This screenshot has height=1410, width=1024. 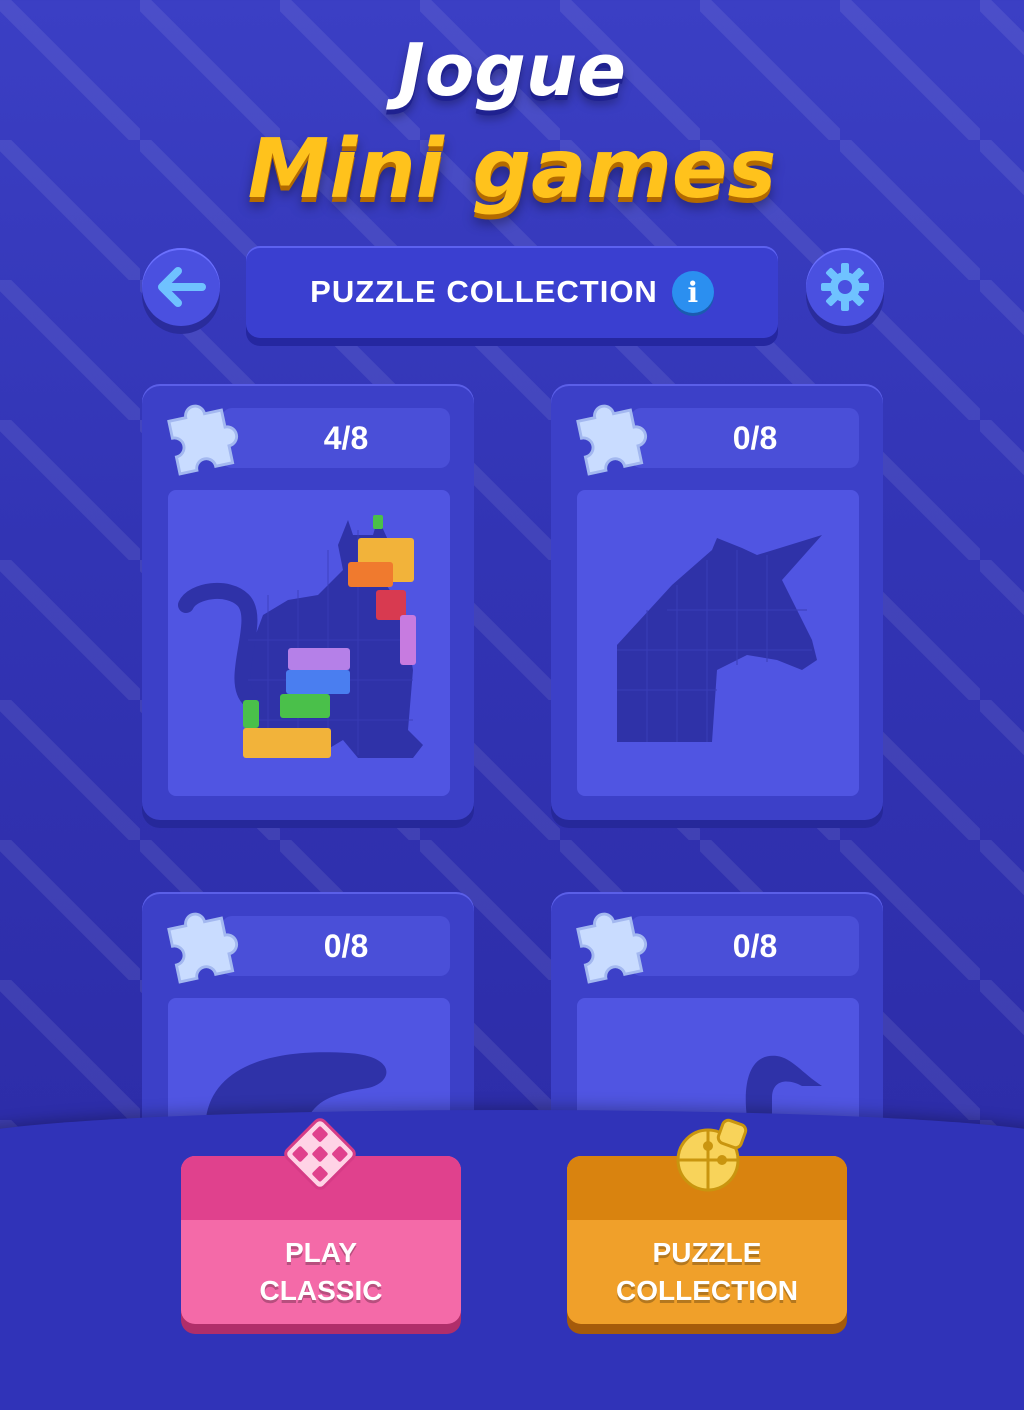 What do you see at coordinates (707, 1272) in the screenshot?
I see `puzzle-collection-label: PUZZLE COLLECTION` at bounding box center [707, 1272].